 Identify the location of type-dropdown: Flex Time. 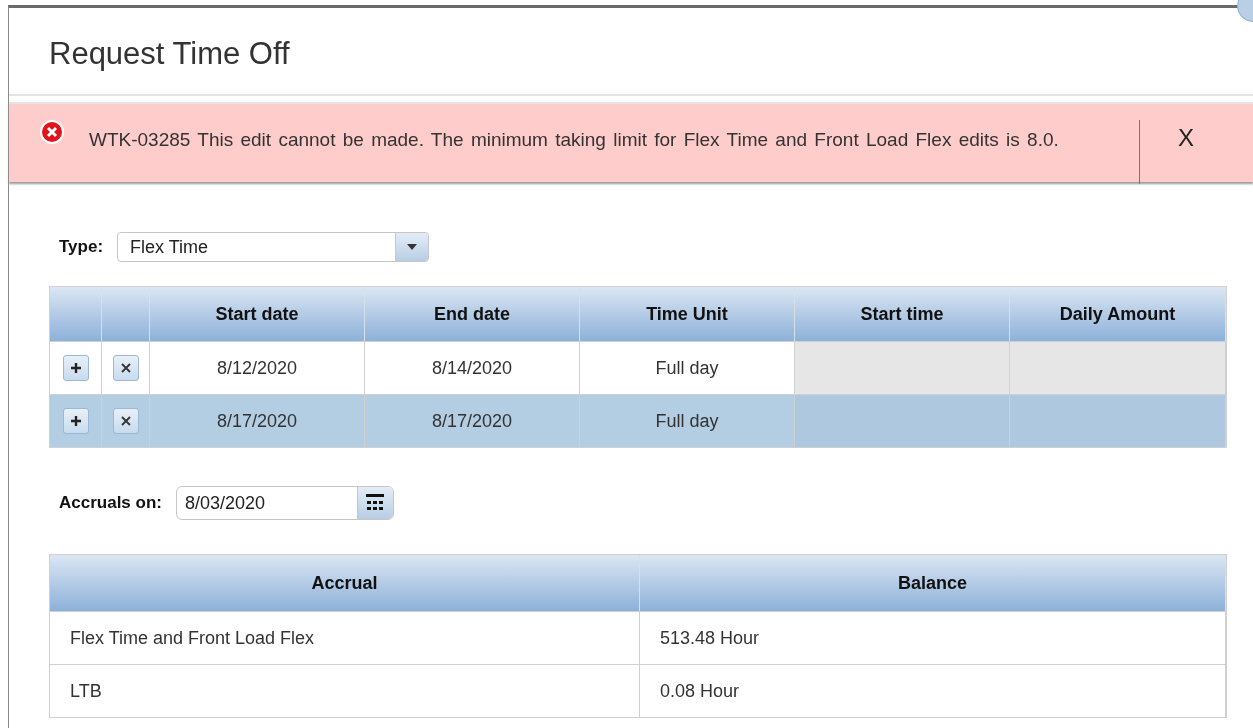
(273, 247).